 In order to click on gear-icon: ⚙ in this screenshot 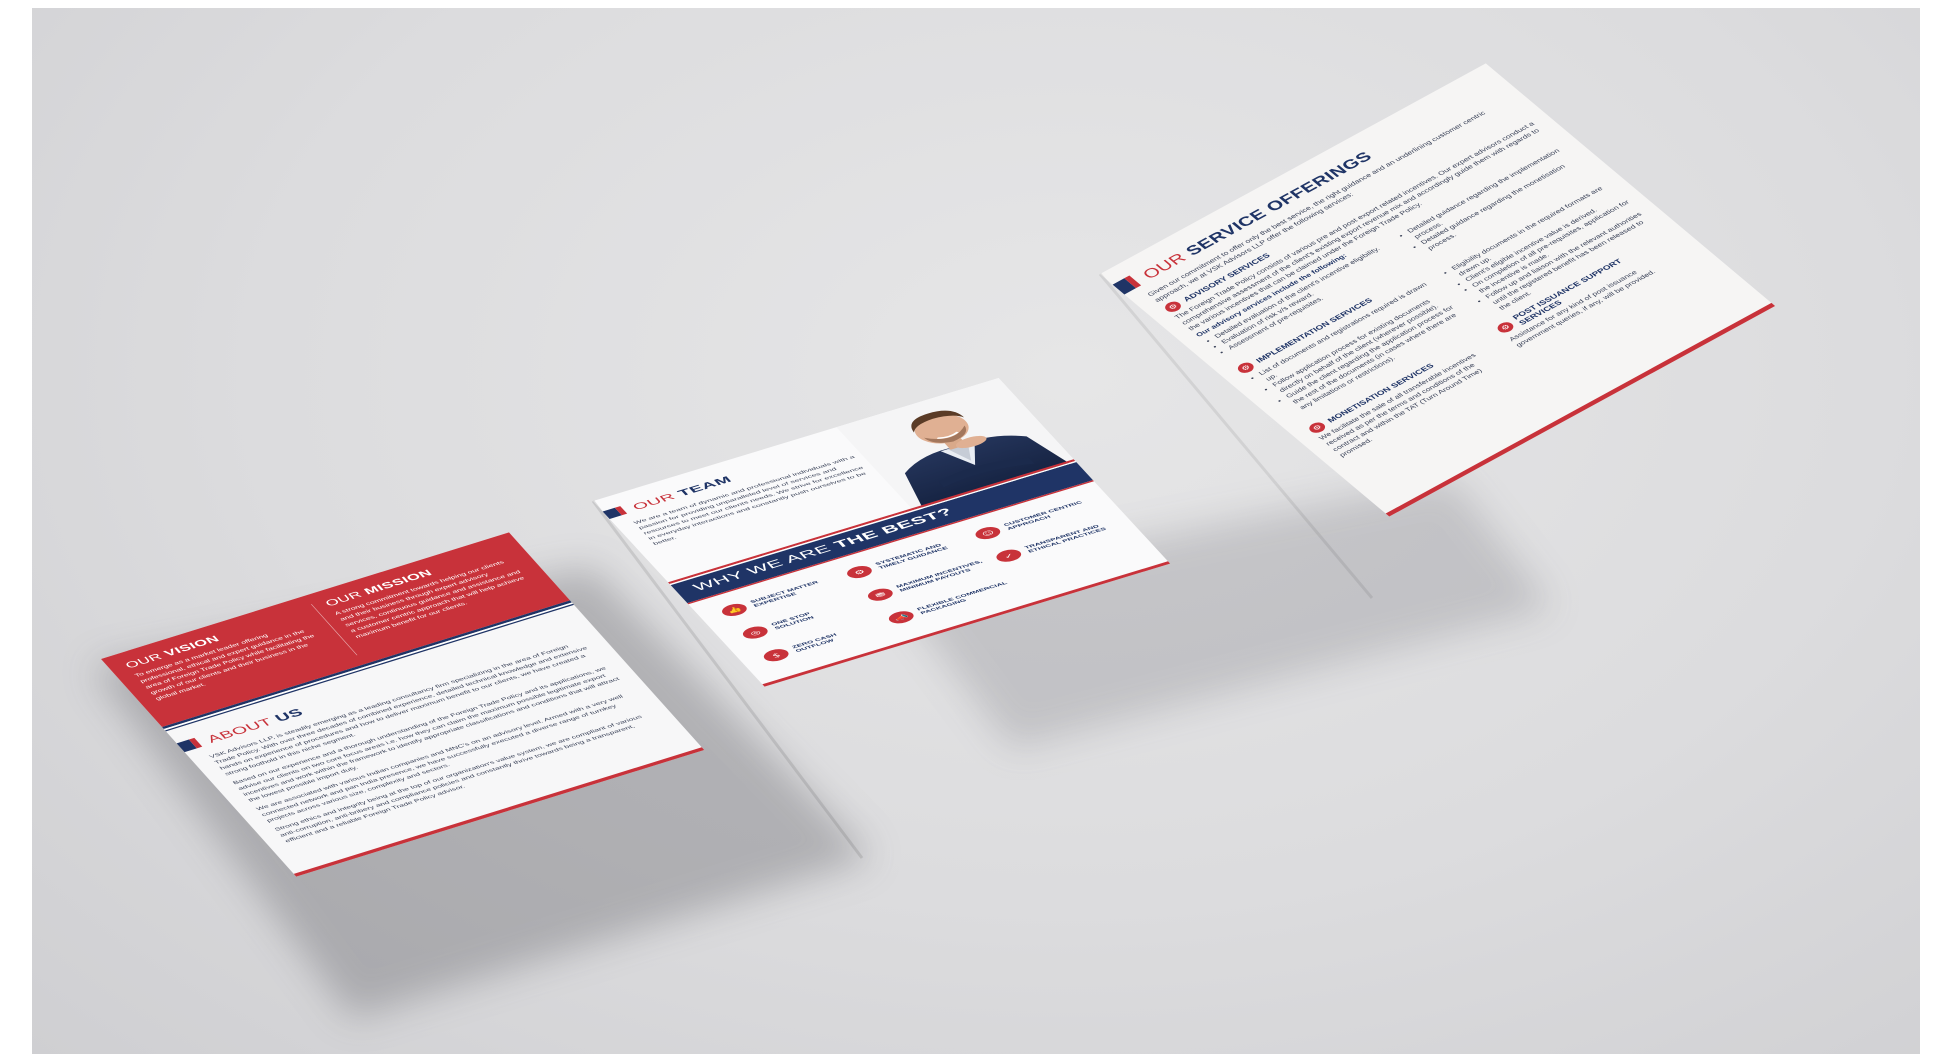, I will do `click(1505, 327)`.